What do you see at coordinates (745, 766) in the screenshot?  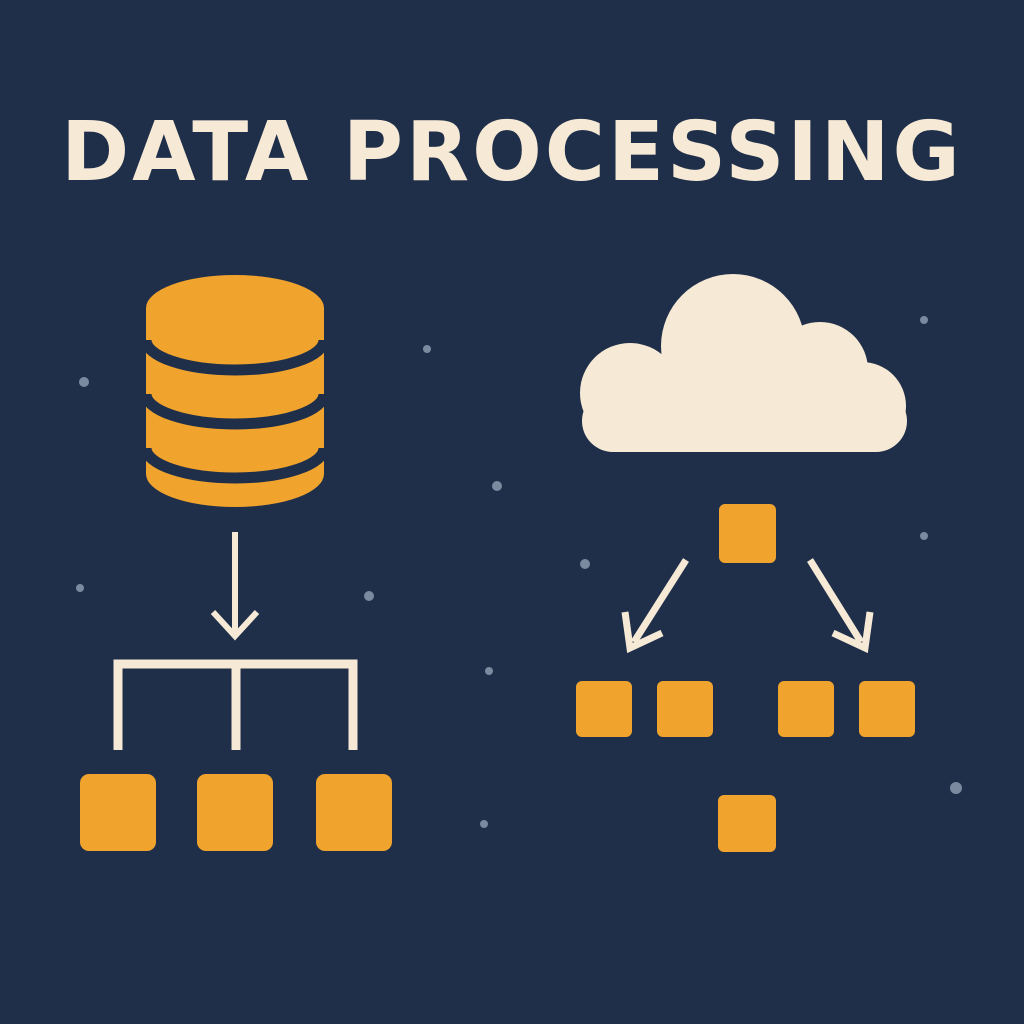 I see `right-blocks` at bounding box center [745, 766].